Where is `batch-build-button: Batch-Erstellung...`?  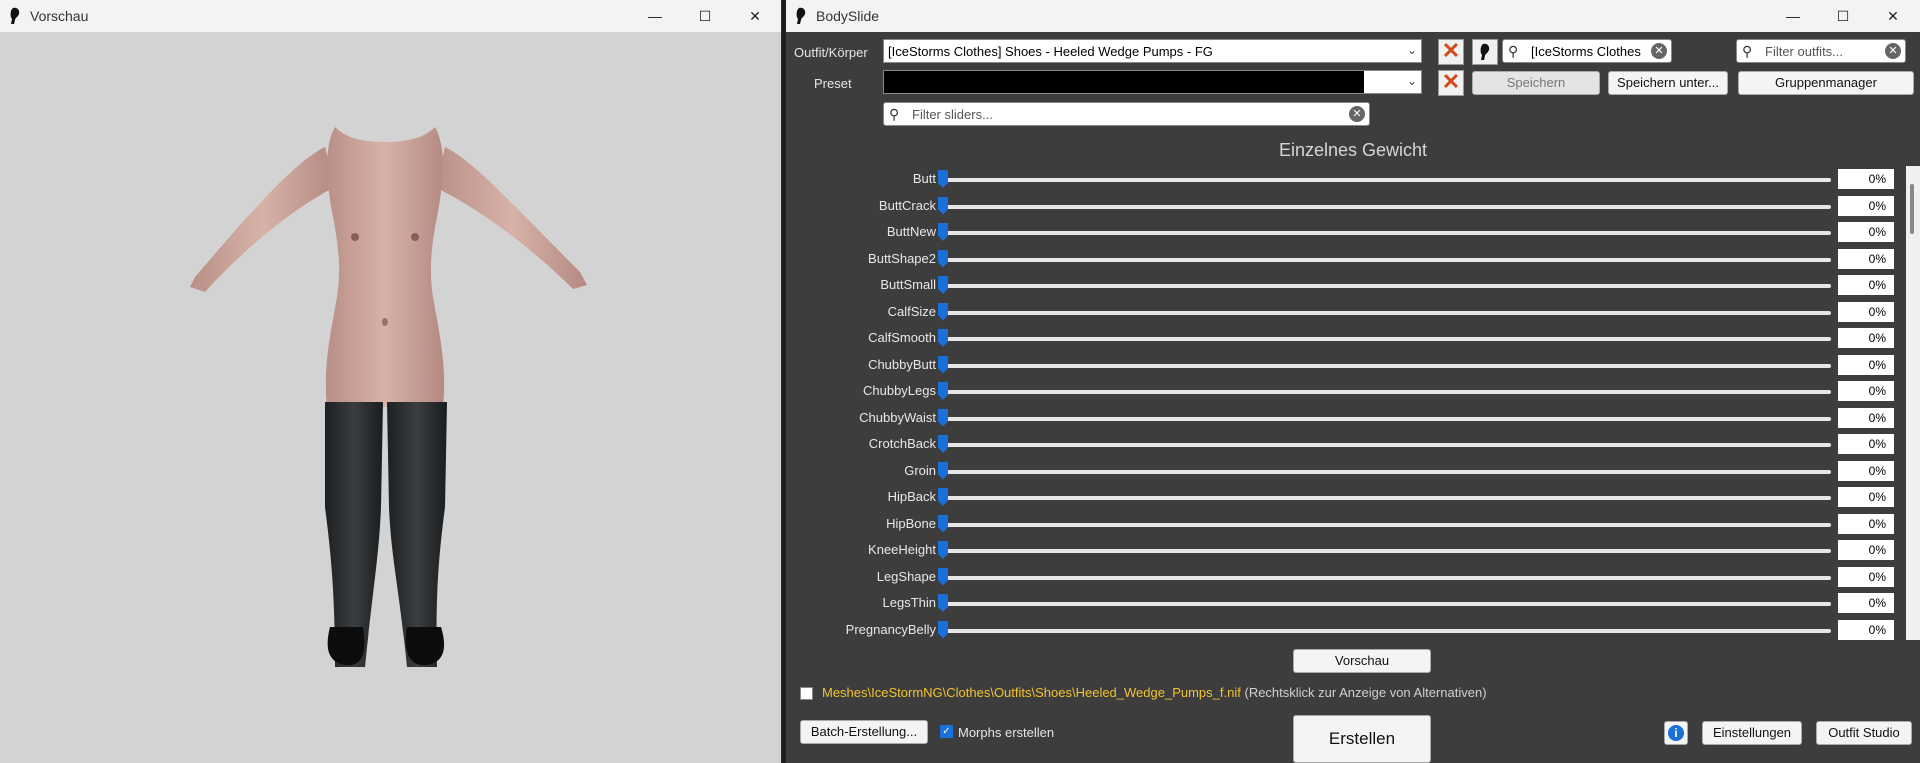
batch-build-button: Batch-Erstellung... is located at coordinates (864, 732).